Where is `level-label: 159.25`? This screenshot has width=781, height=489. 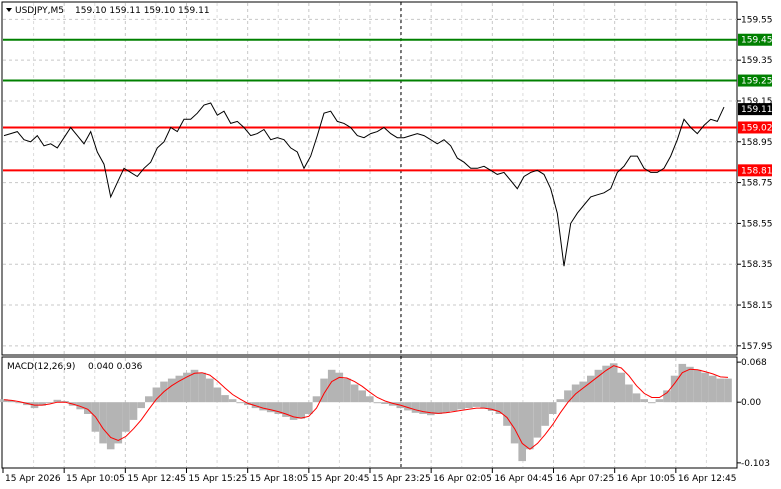 level-label: 159.25 is located at coordinates (757, 82).